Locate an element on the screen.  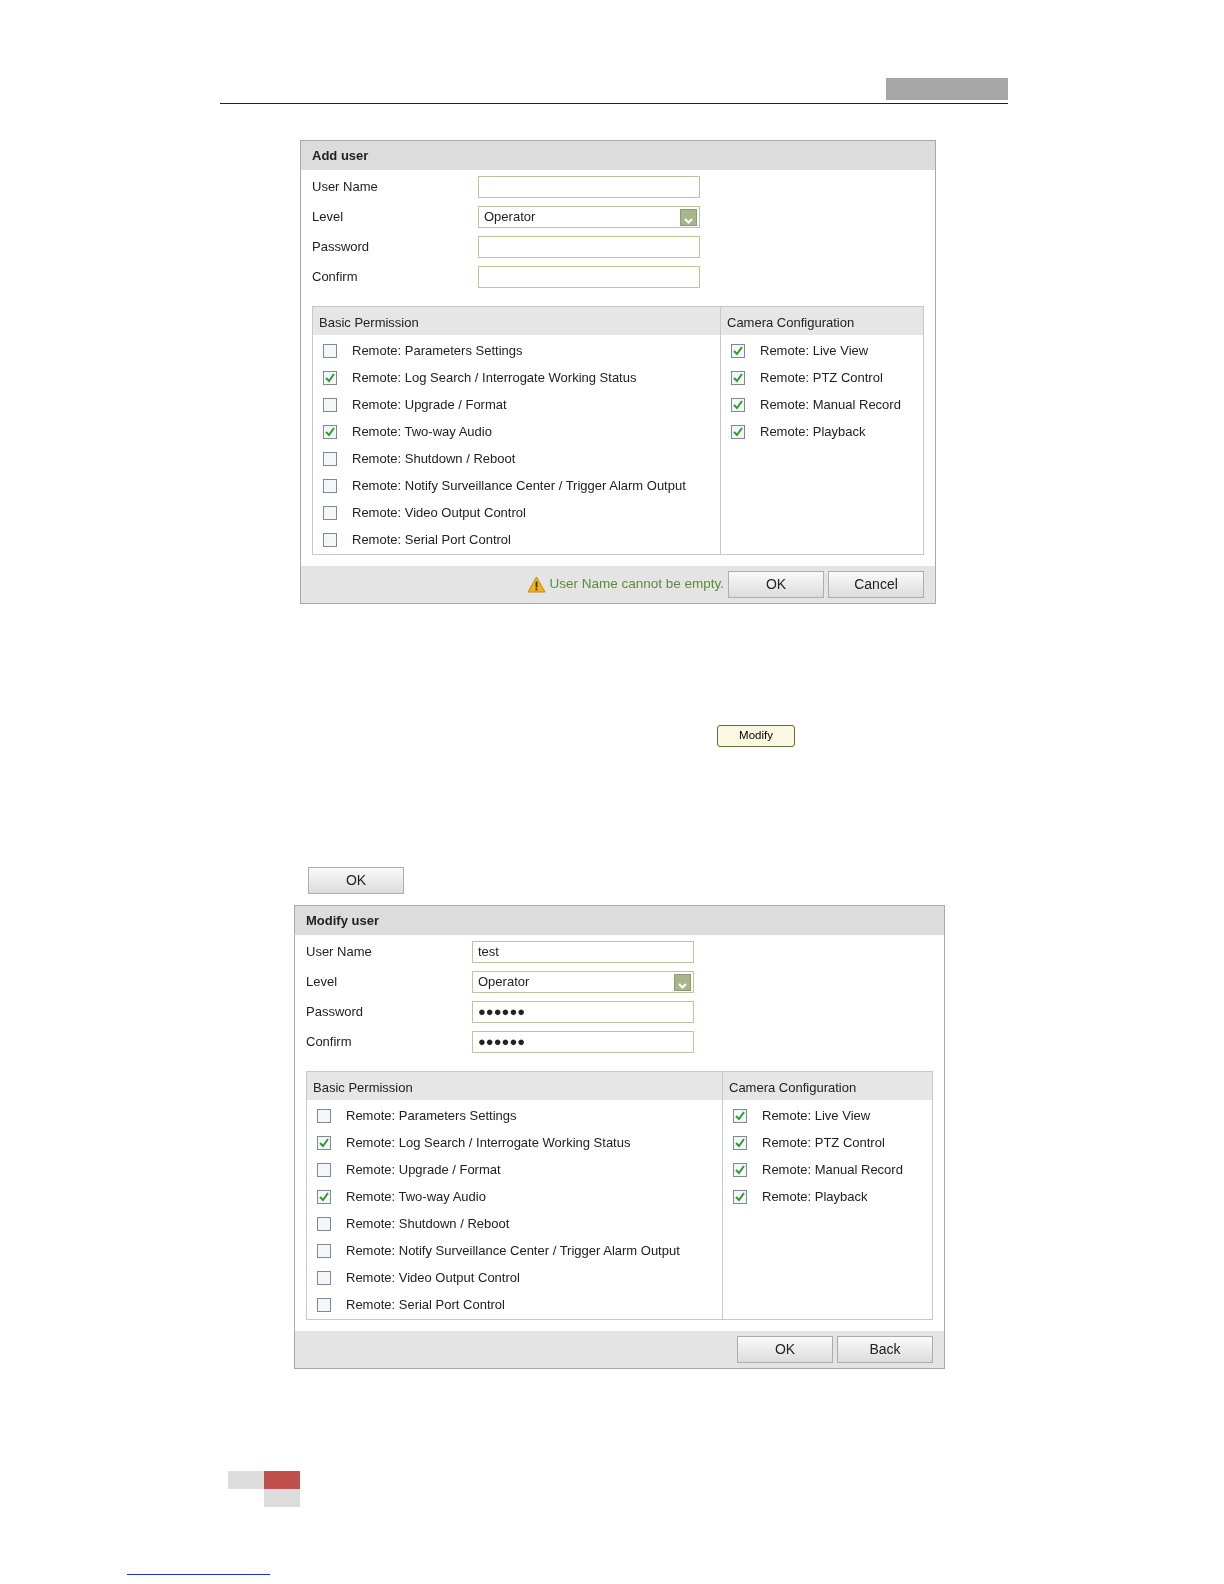
page-mark-drawing is located at coordinates (264, 1489).